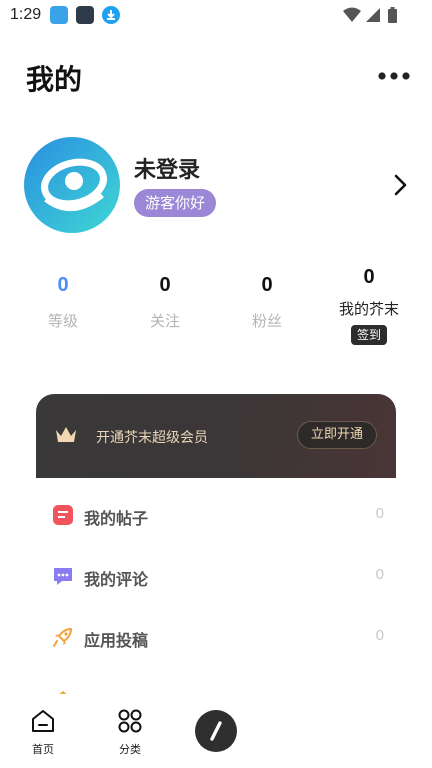 The height and width of the screenshot is (768, 432). Describe the element at coordinates (267, 300) in the screenshot. I see `stat-fans: 0 粉丝` at that location.